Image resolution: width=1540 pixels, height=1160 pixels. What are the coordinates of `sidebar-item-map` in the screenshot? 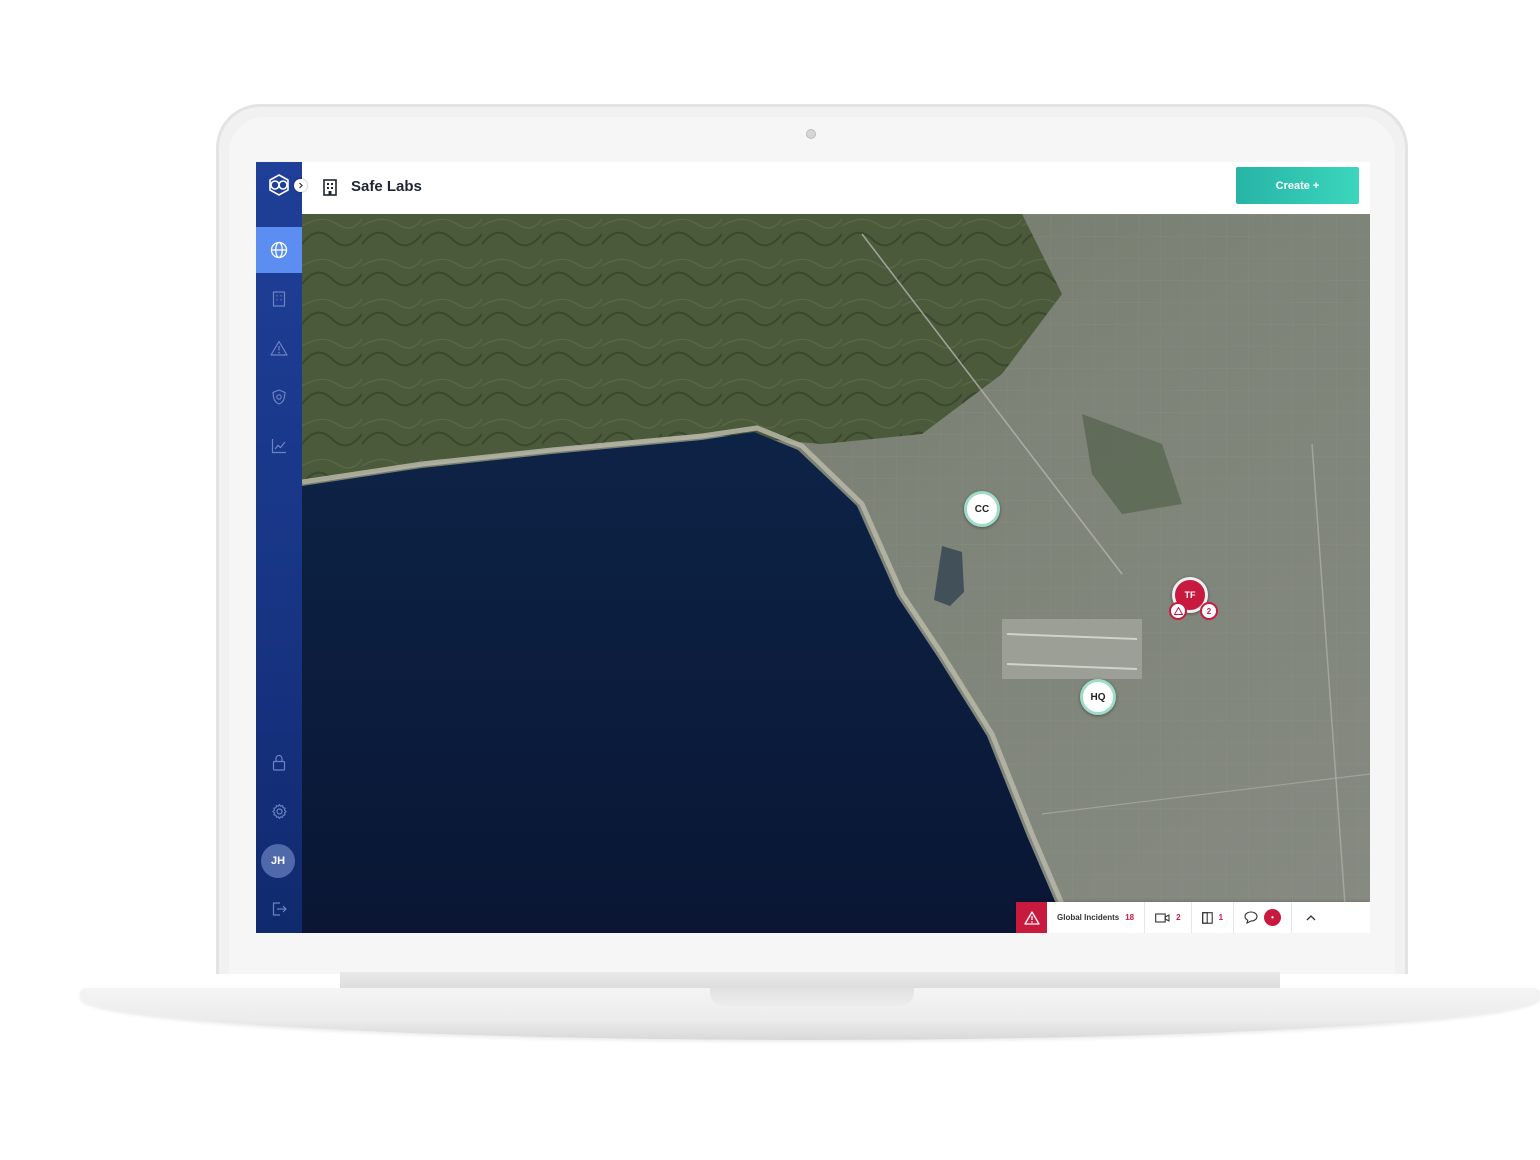 It's located at (279, 250).